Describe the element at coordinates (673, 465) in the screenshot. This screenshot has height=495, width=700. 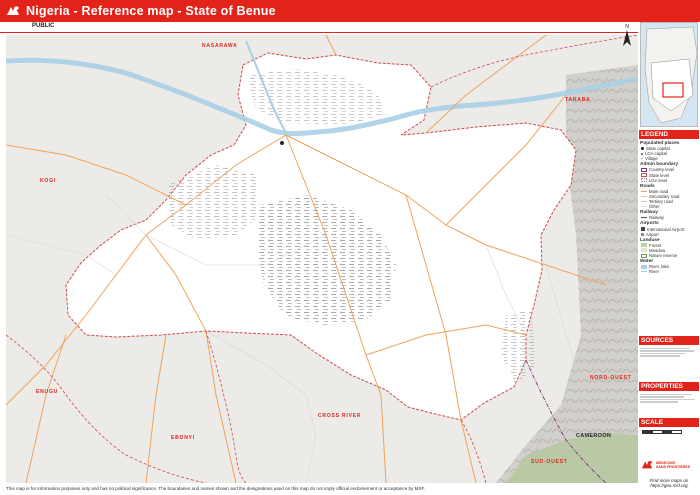
I see `msf-logo-text: MEDECINS SANS FRONTIERES` at that location.